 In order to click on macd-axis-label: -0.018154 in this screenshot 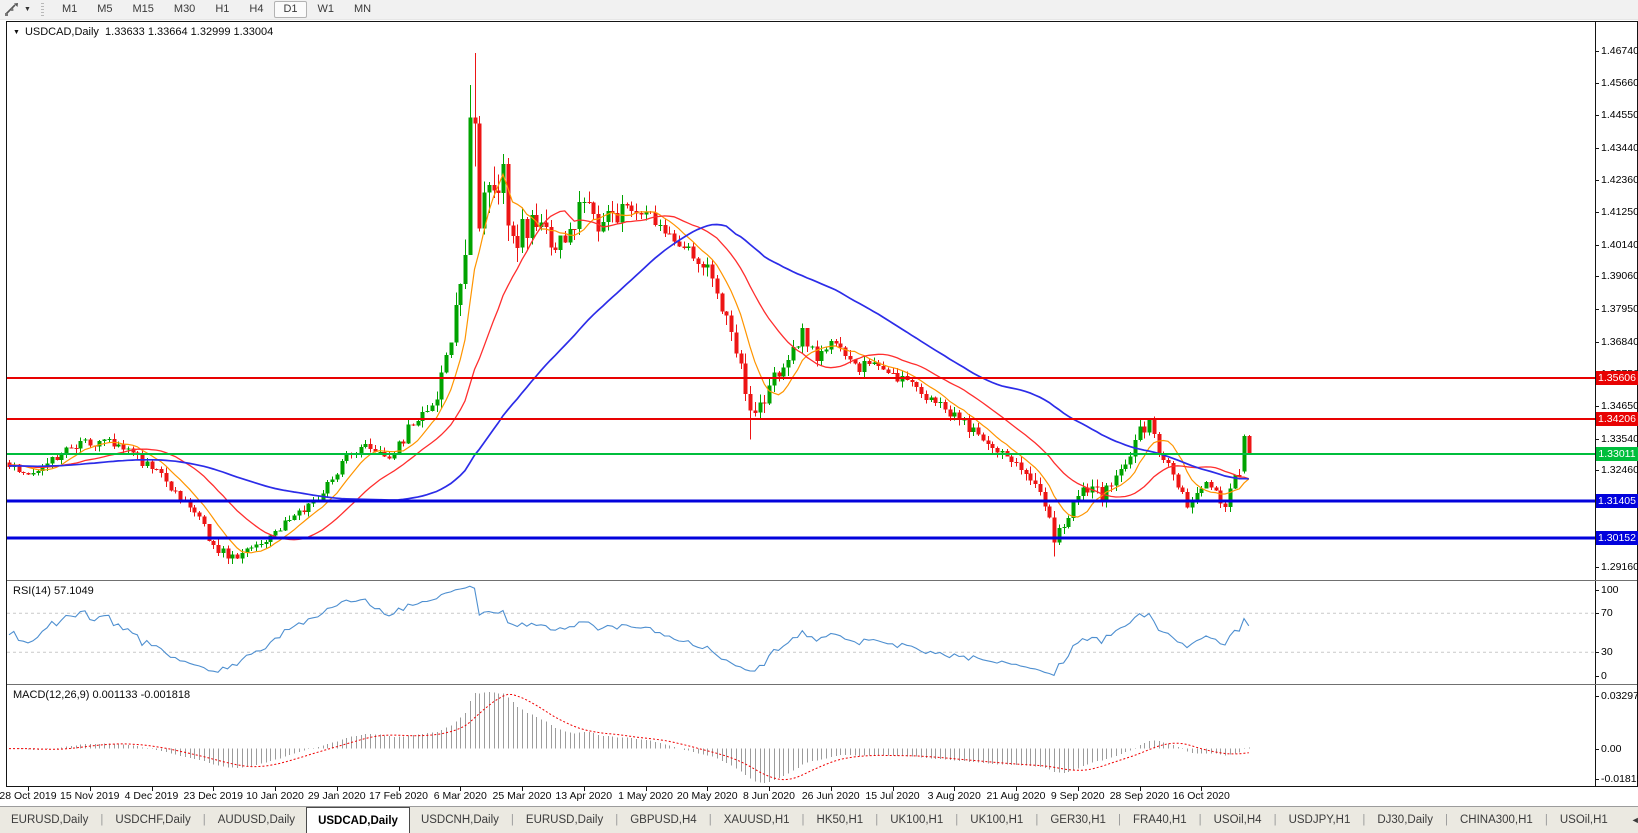, I will do `click(1619, 779)`.